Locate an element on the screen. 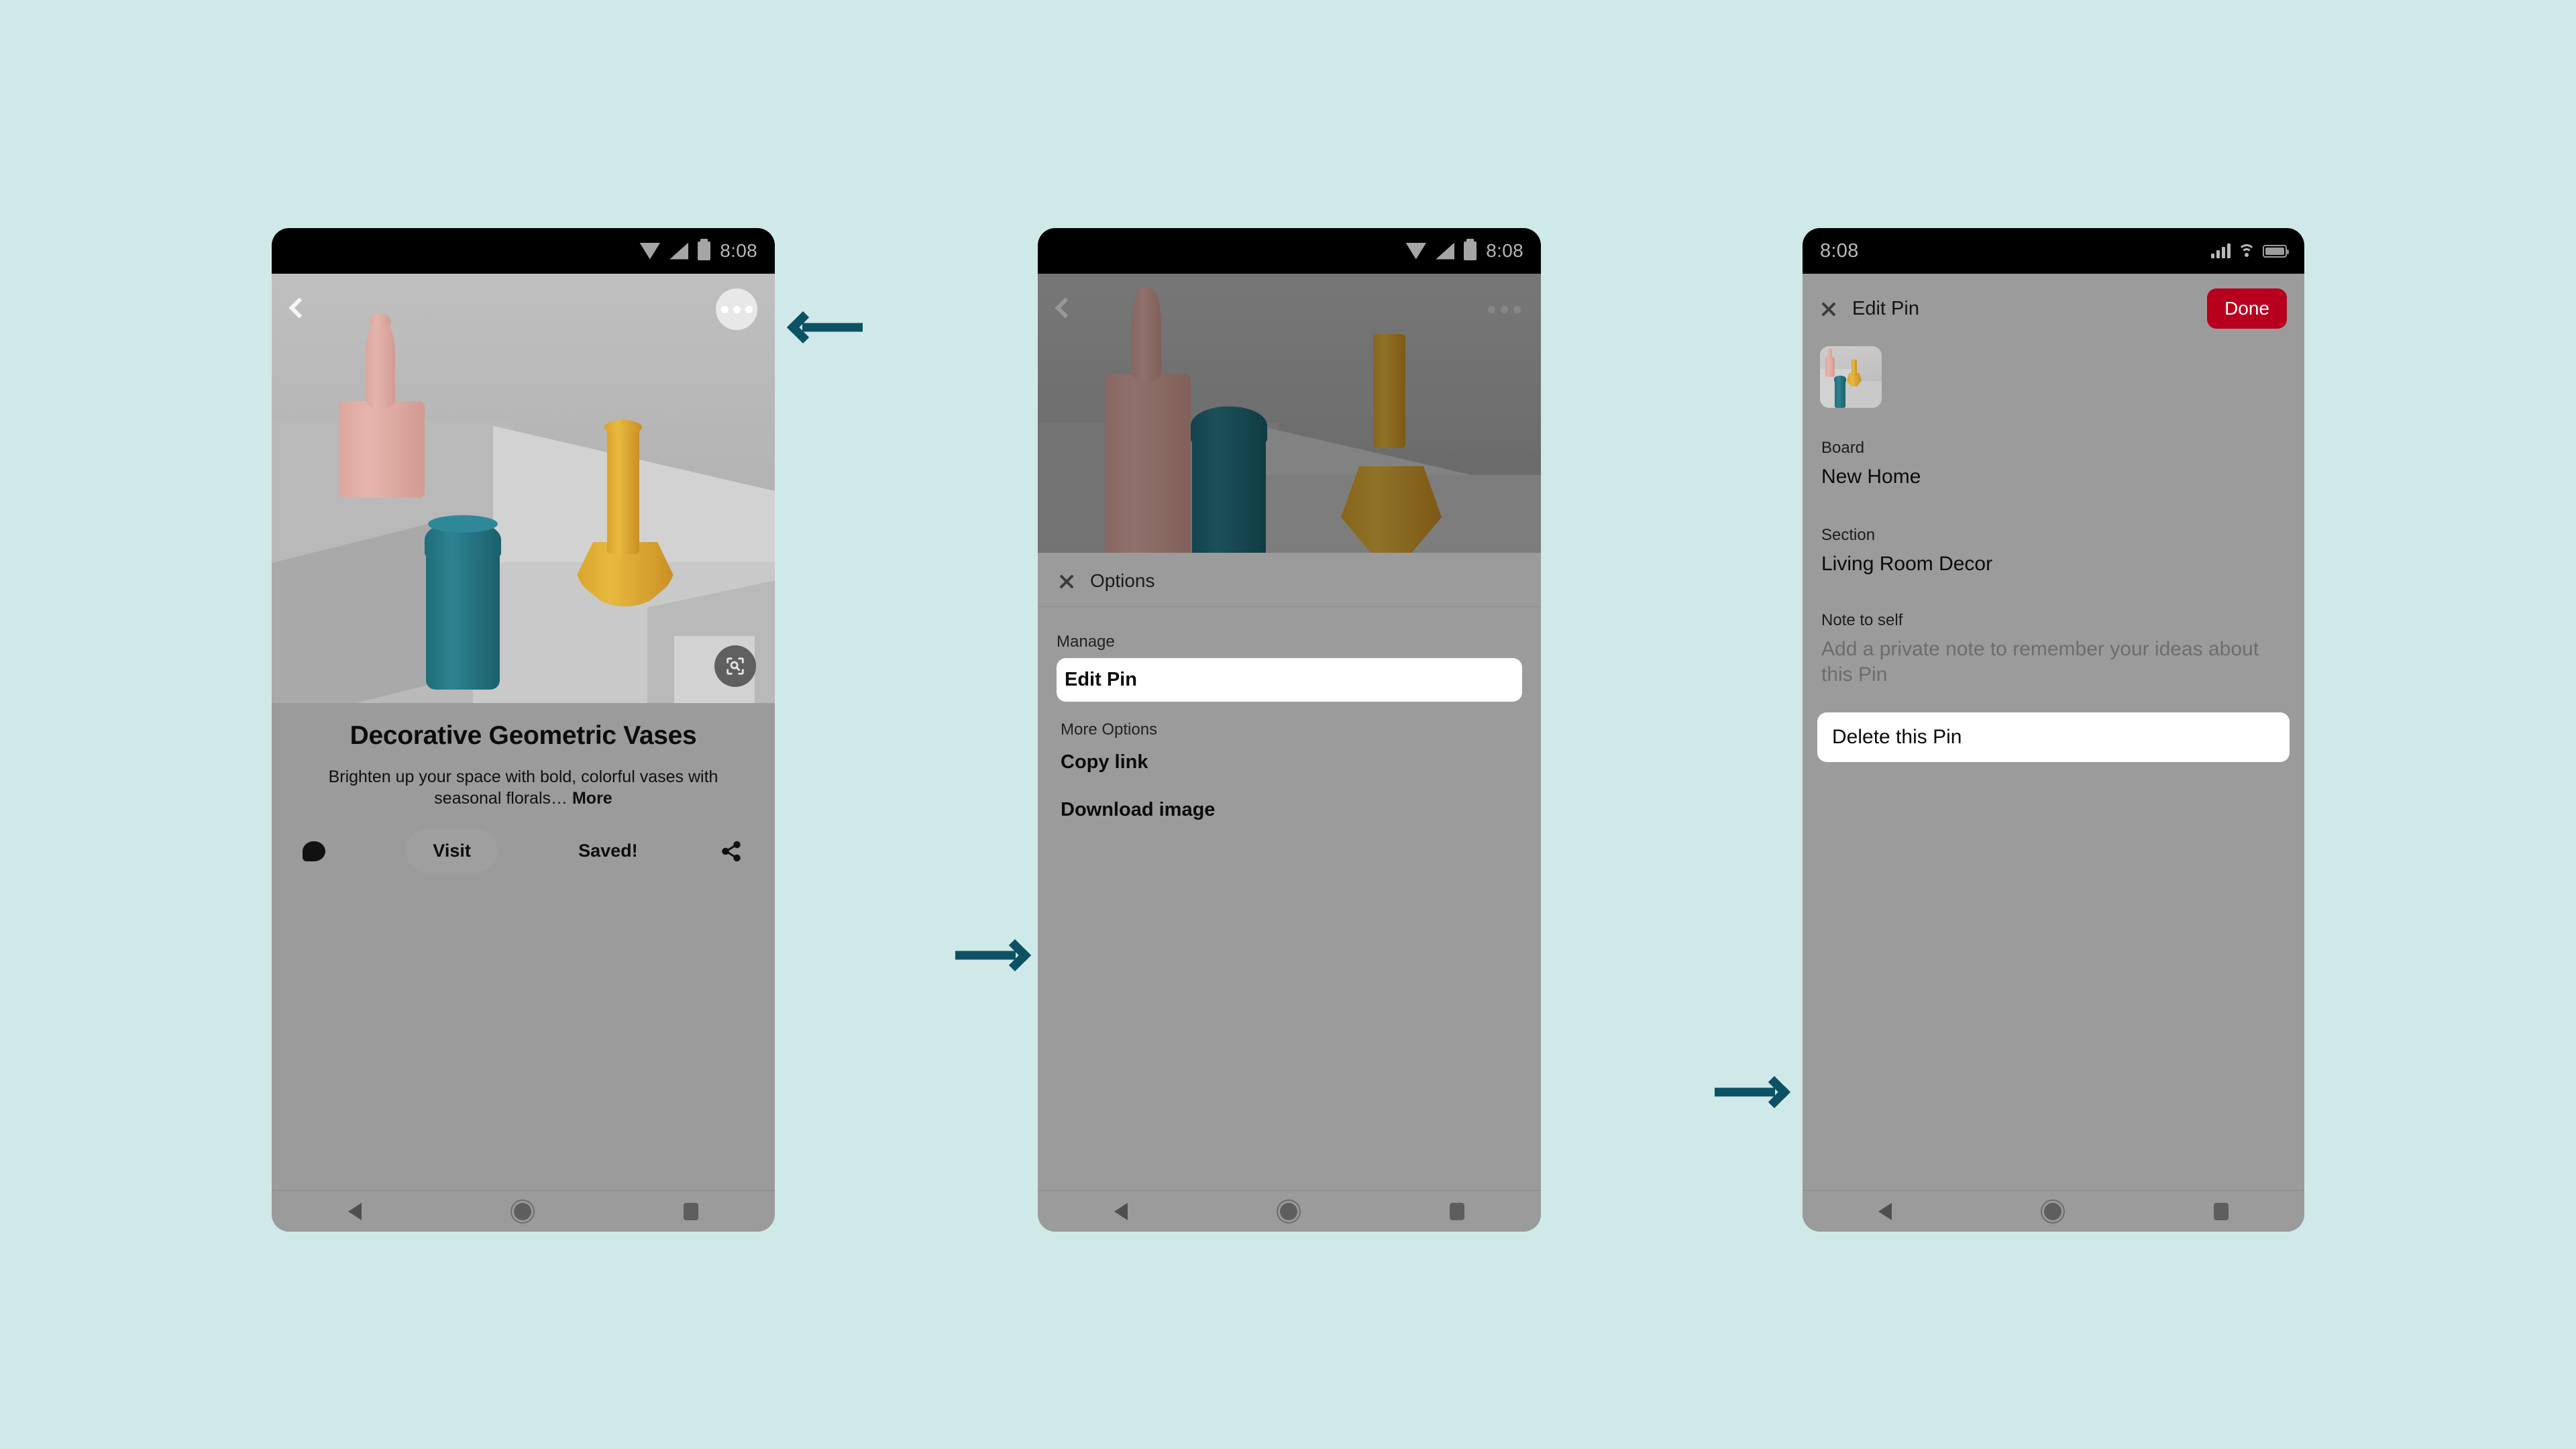 This screenshot has height=1449, width=2576. page-title: Decorative Geometric Vases is located at coordinates (523, 735).